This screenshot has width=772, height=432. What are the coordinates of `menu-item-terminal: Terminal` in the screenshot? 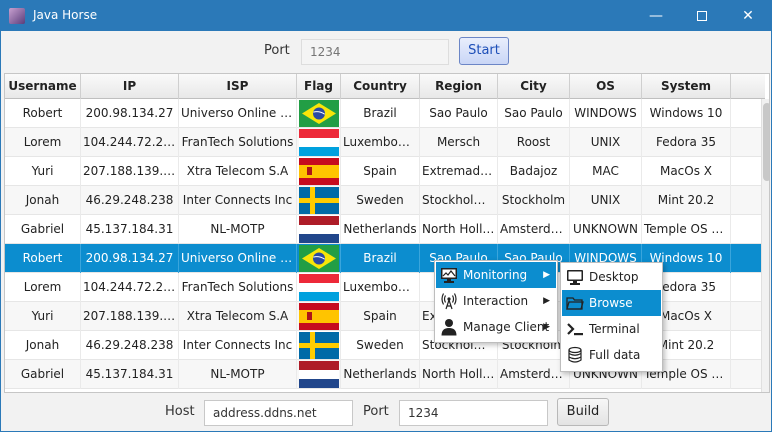 It's located at (611, 329).